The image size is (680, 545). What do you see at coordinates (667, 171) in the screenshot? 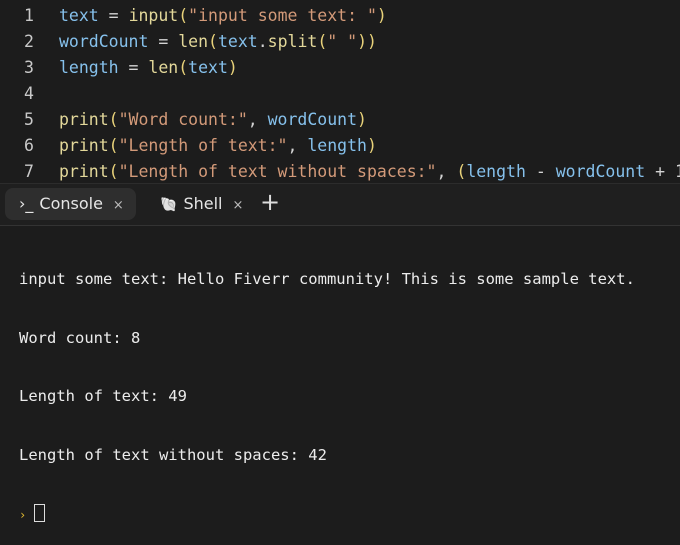
I see `code-token: + 1` at bounding box center [667, 171].